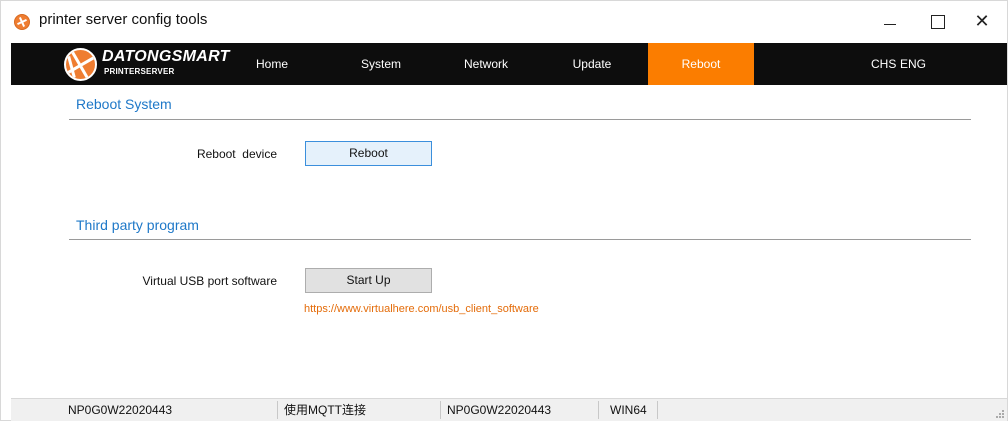 This screenshot has width=1008, height=421. Describe the element at coordinates (883, 64) in the screenshot. I see `language-chs-button: CHS` at that location.